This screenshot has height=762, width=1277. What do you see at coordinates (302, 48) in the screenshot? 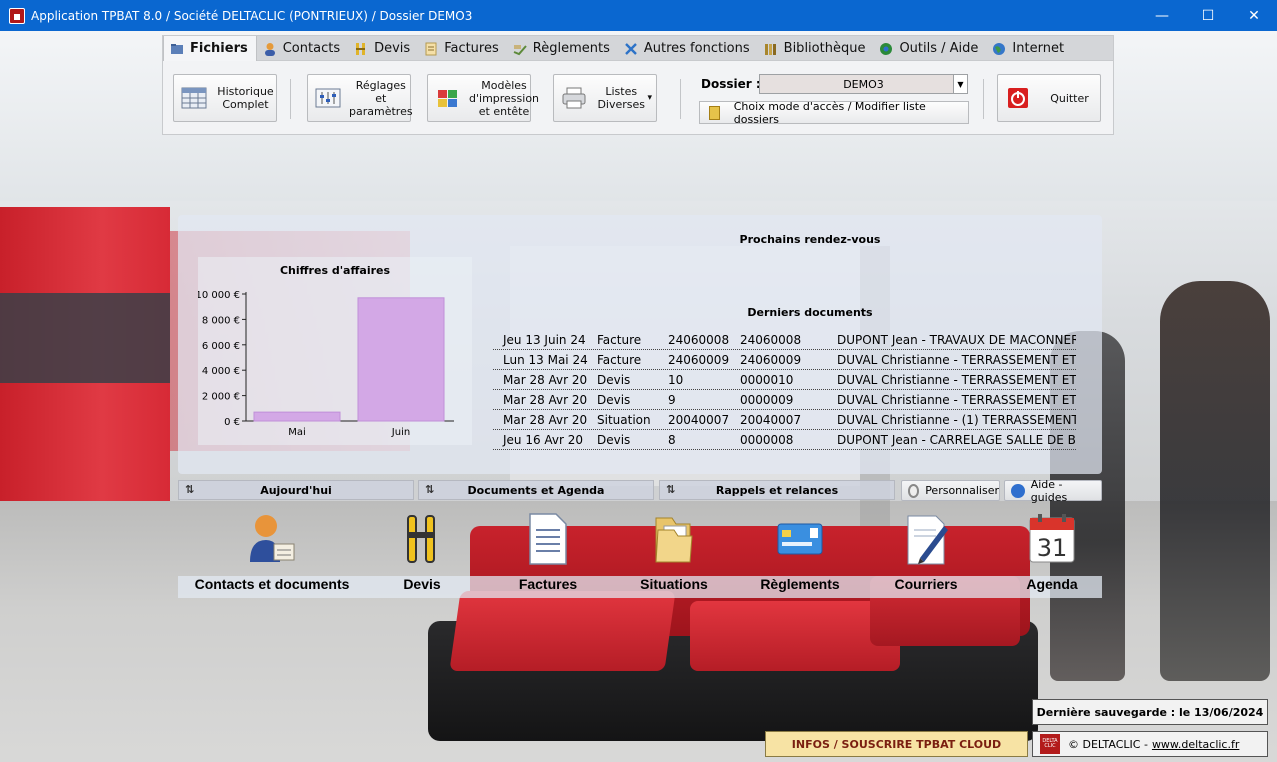
I see `tab-contacts: Contacts` at bounding box center [302, 48].